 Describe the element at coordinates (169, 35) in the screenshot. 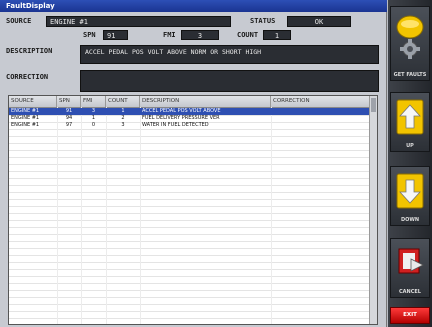

I see `fmi-label: FMI` at that location.